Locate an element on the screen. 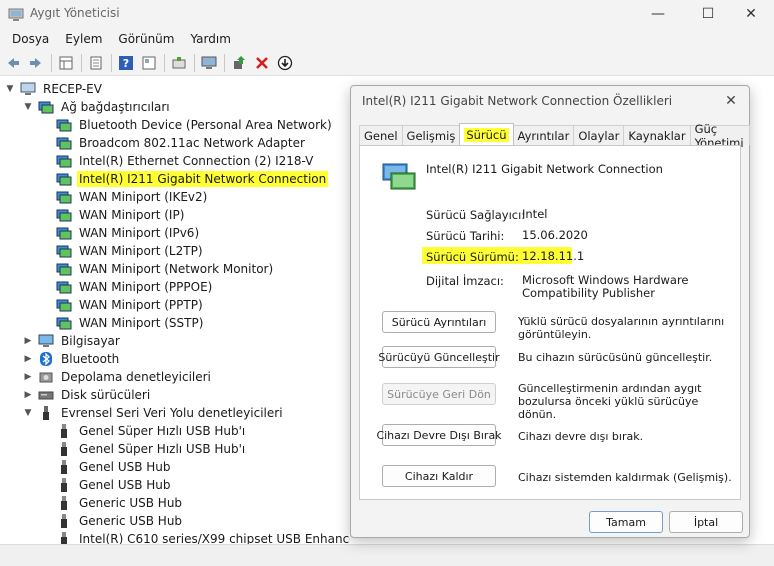 The height and width of the screenshot is (566, 774). driver-version-value: 12.18.11.1 is located at coordinates (553, 256).